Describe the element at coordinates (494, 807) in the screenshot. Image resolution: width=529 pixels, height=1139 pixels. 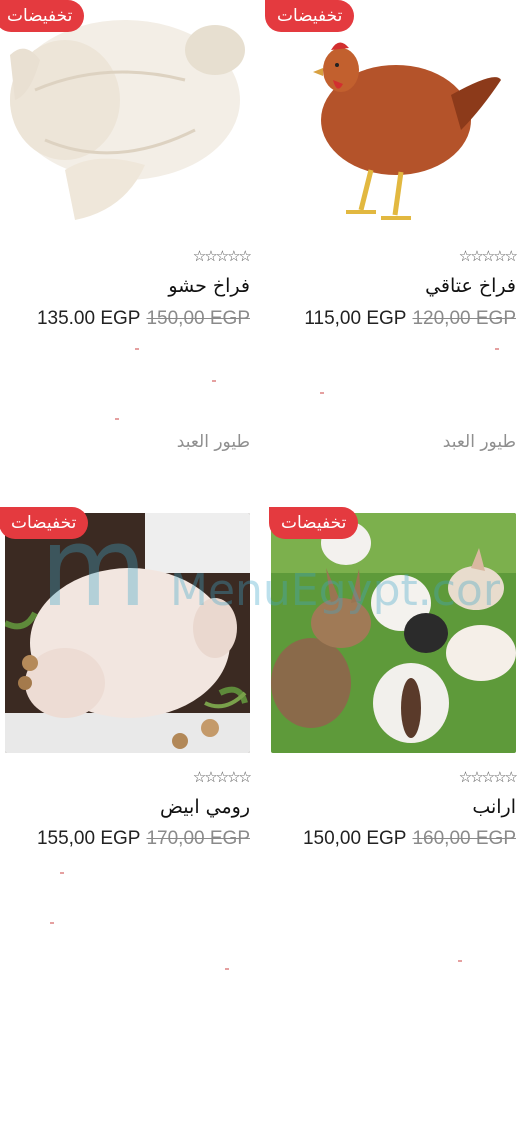
I see `product-name: ارانب` at that location.